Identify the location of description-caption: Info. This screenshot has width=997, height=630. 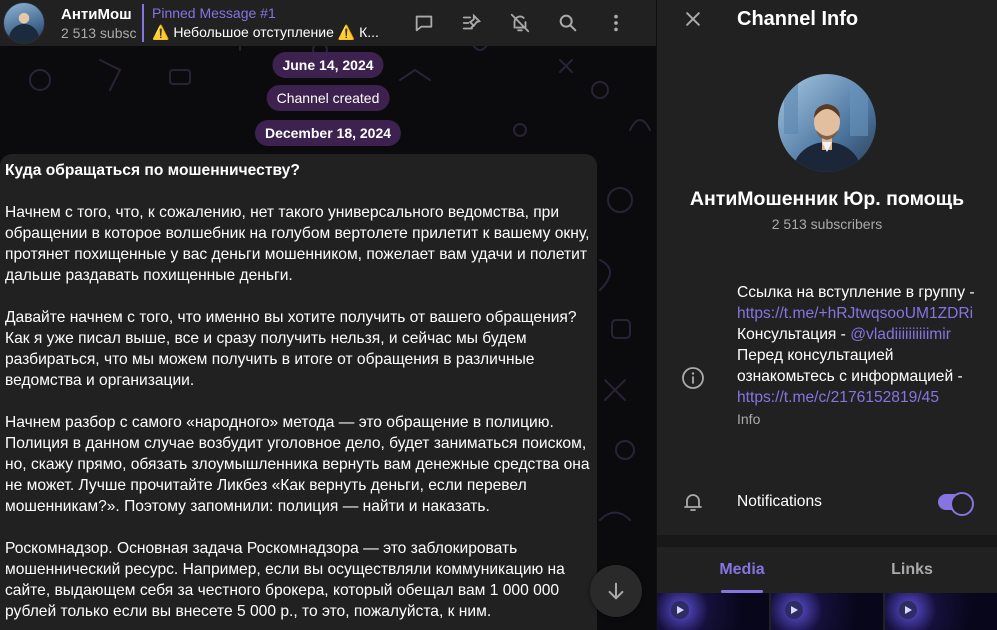
(749, 419).